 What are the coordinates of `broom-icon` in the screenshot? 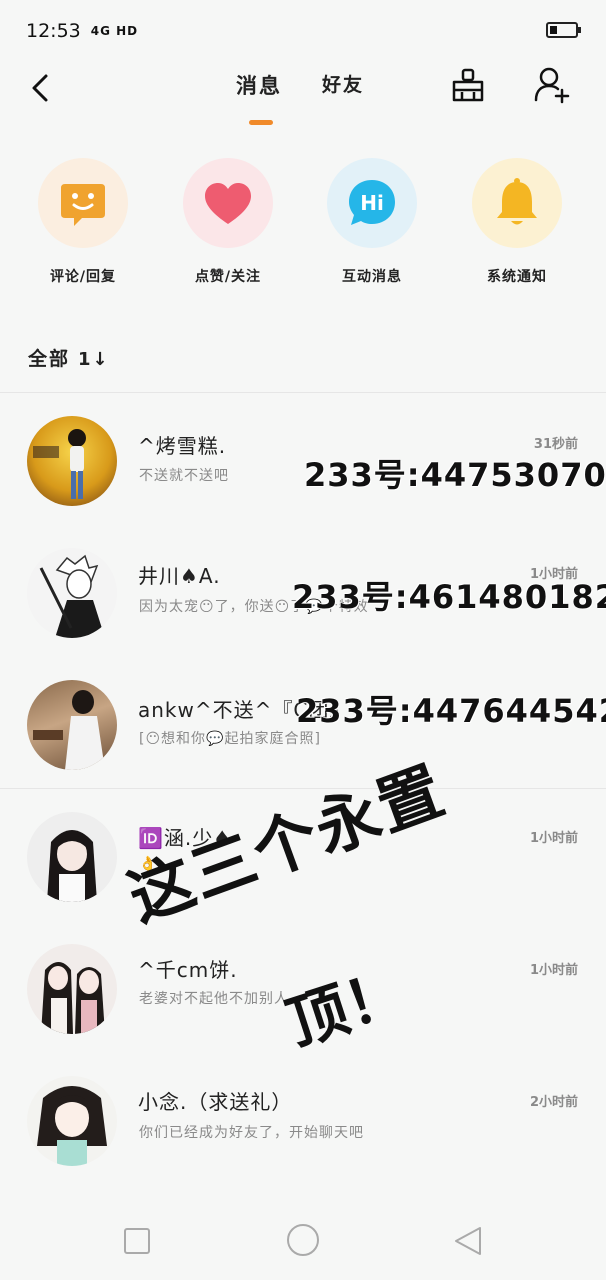 It's located at (468, 85).